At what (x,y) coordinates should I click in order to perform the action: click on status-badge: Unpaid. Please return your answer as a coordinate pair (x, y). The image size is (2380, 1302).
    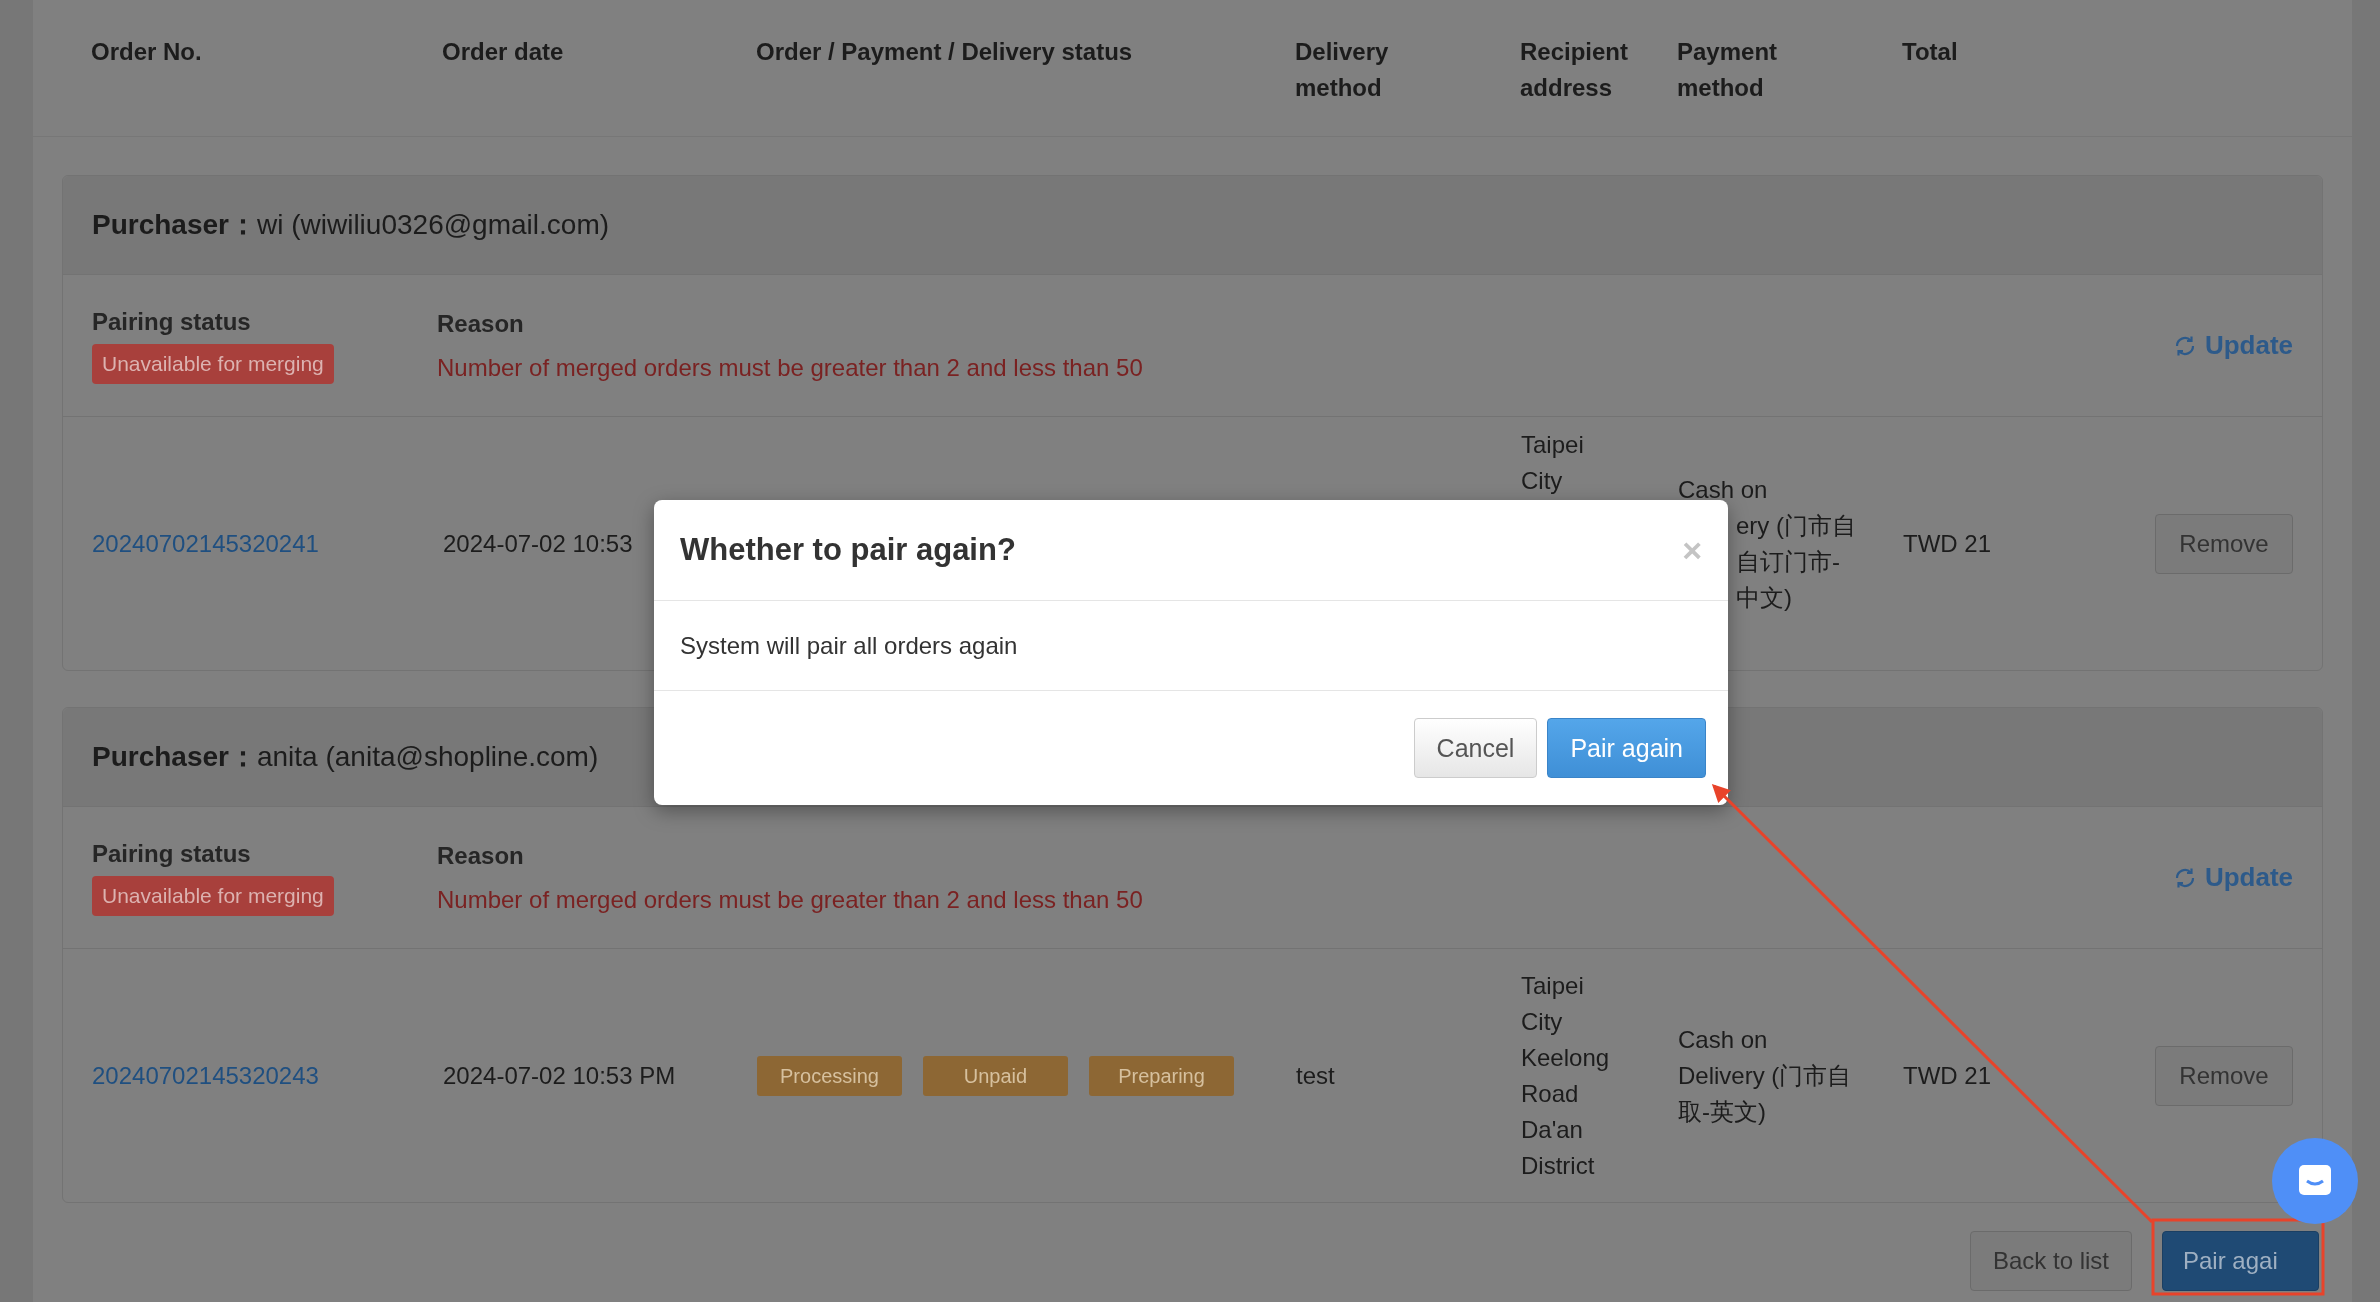
    Looking at the image, I should click on (995, 1075).